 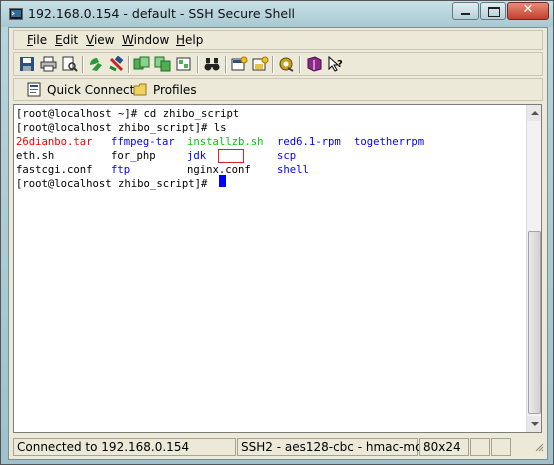 What do you see at coordinates (35, 156) in the screenshot?
I see `listing-entry: eth.sh` at bounding box center [35, 156].